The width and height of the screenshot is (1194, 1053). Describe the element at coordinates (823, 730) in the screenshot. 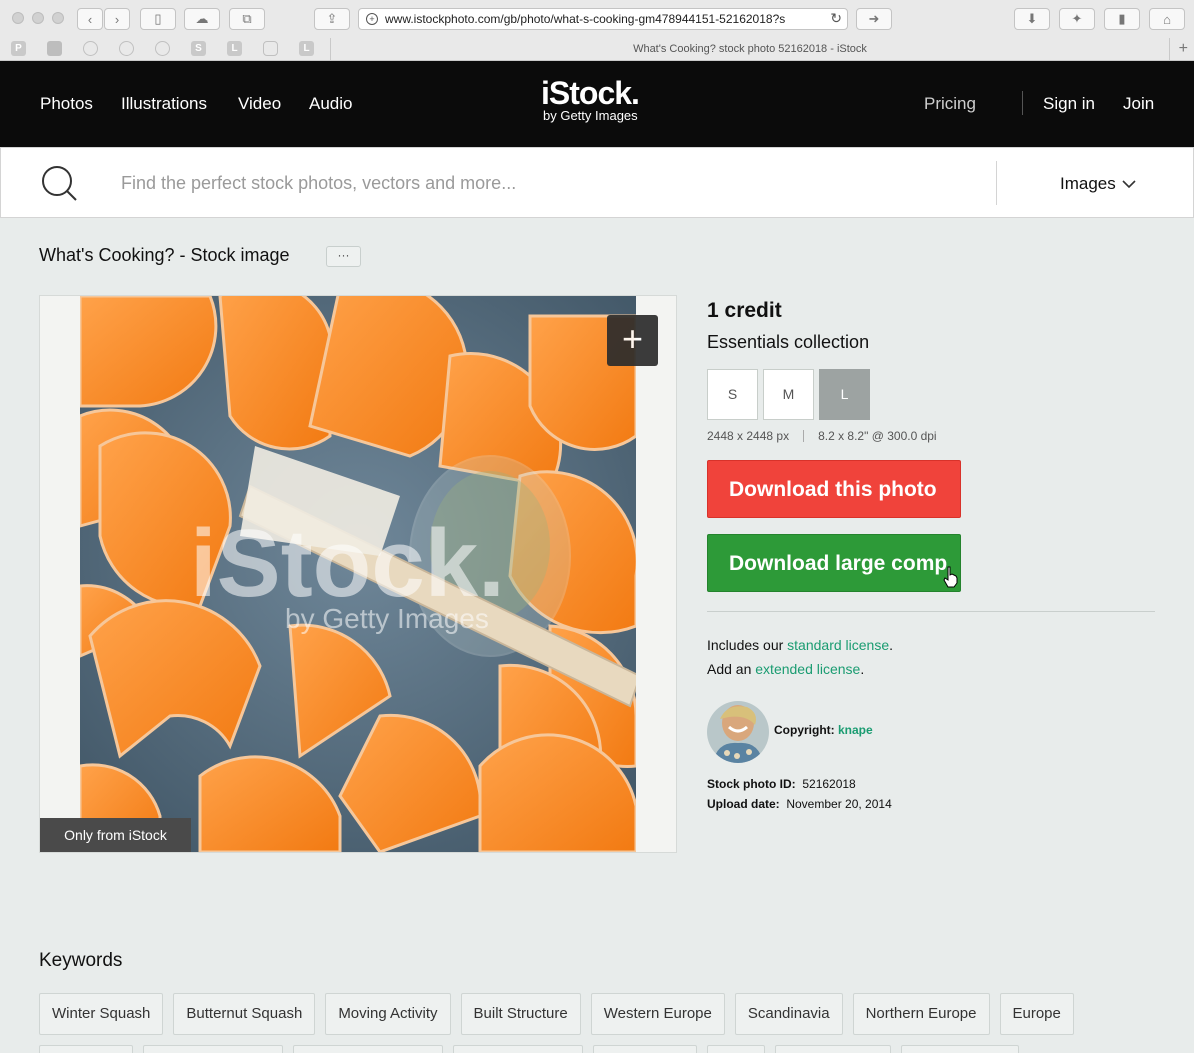

I see `copyright-line: Copyright: knape` at that location.